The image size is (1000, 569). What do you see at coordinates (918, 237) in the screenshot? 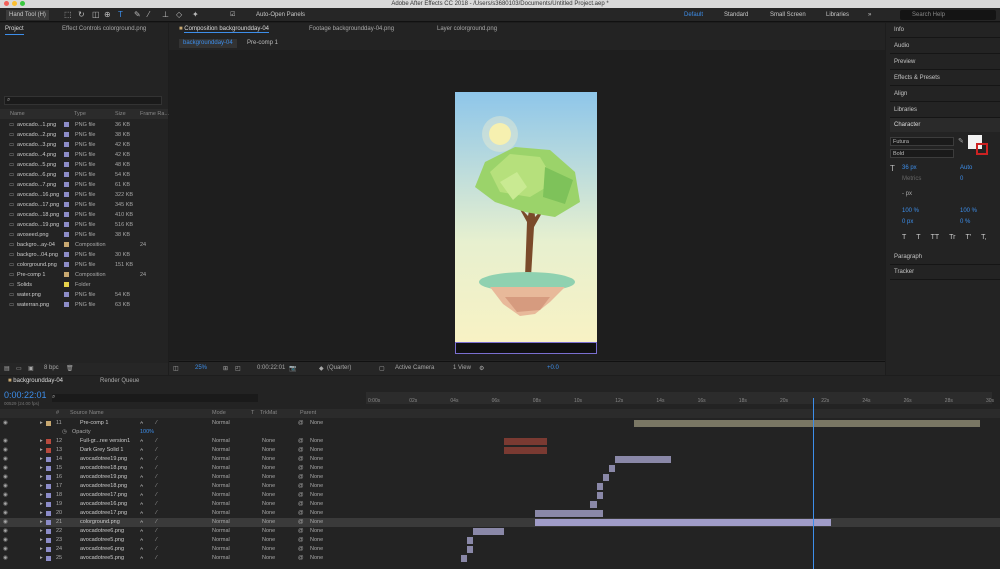
I see `text-style-button: T` at bounding box center [918, 237].